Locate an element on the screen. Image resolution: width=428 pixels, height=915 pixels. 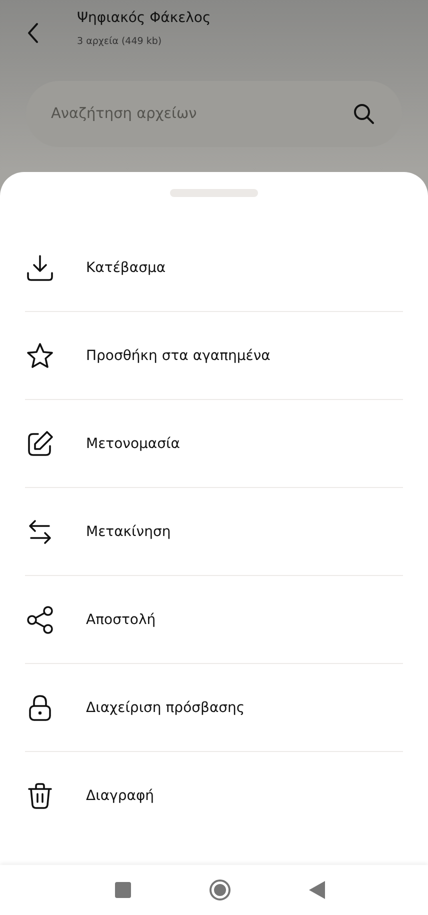
menu-item: Κατέβασμα is located at coordinates (214, 267).